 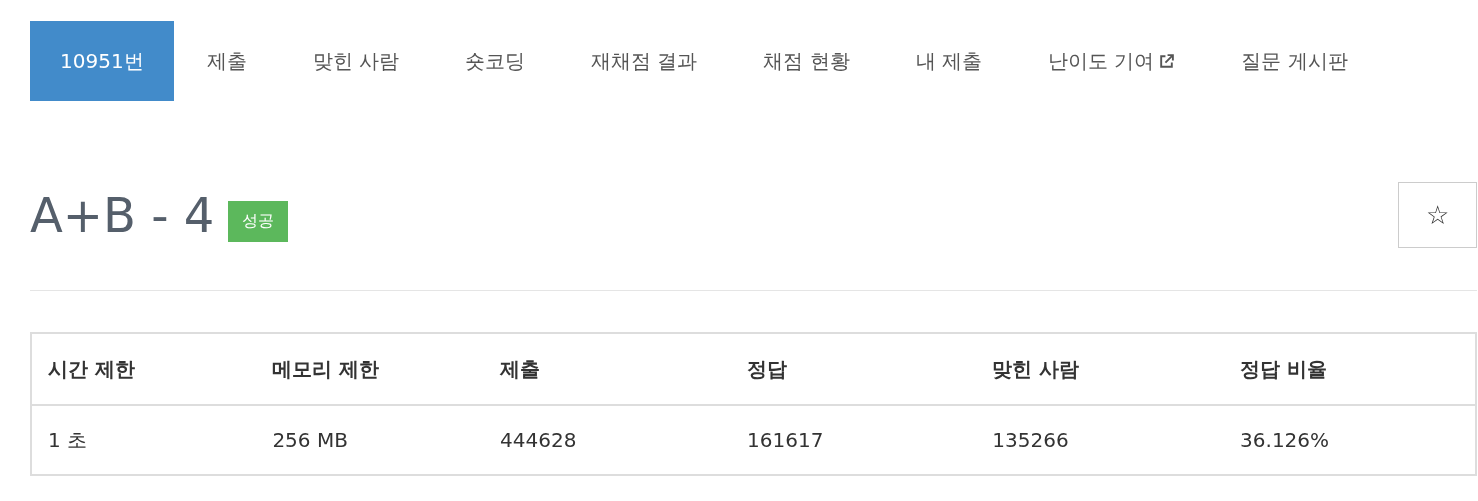 I want to click on table-cell: 36.126%, so click(x=1350, y=440).